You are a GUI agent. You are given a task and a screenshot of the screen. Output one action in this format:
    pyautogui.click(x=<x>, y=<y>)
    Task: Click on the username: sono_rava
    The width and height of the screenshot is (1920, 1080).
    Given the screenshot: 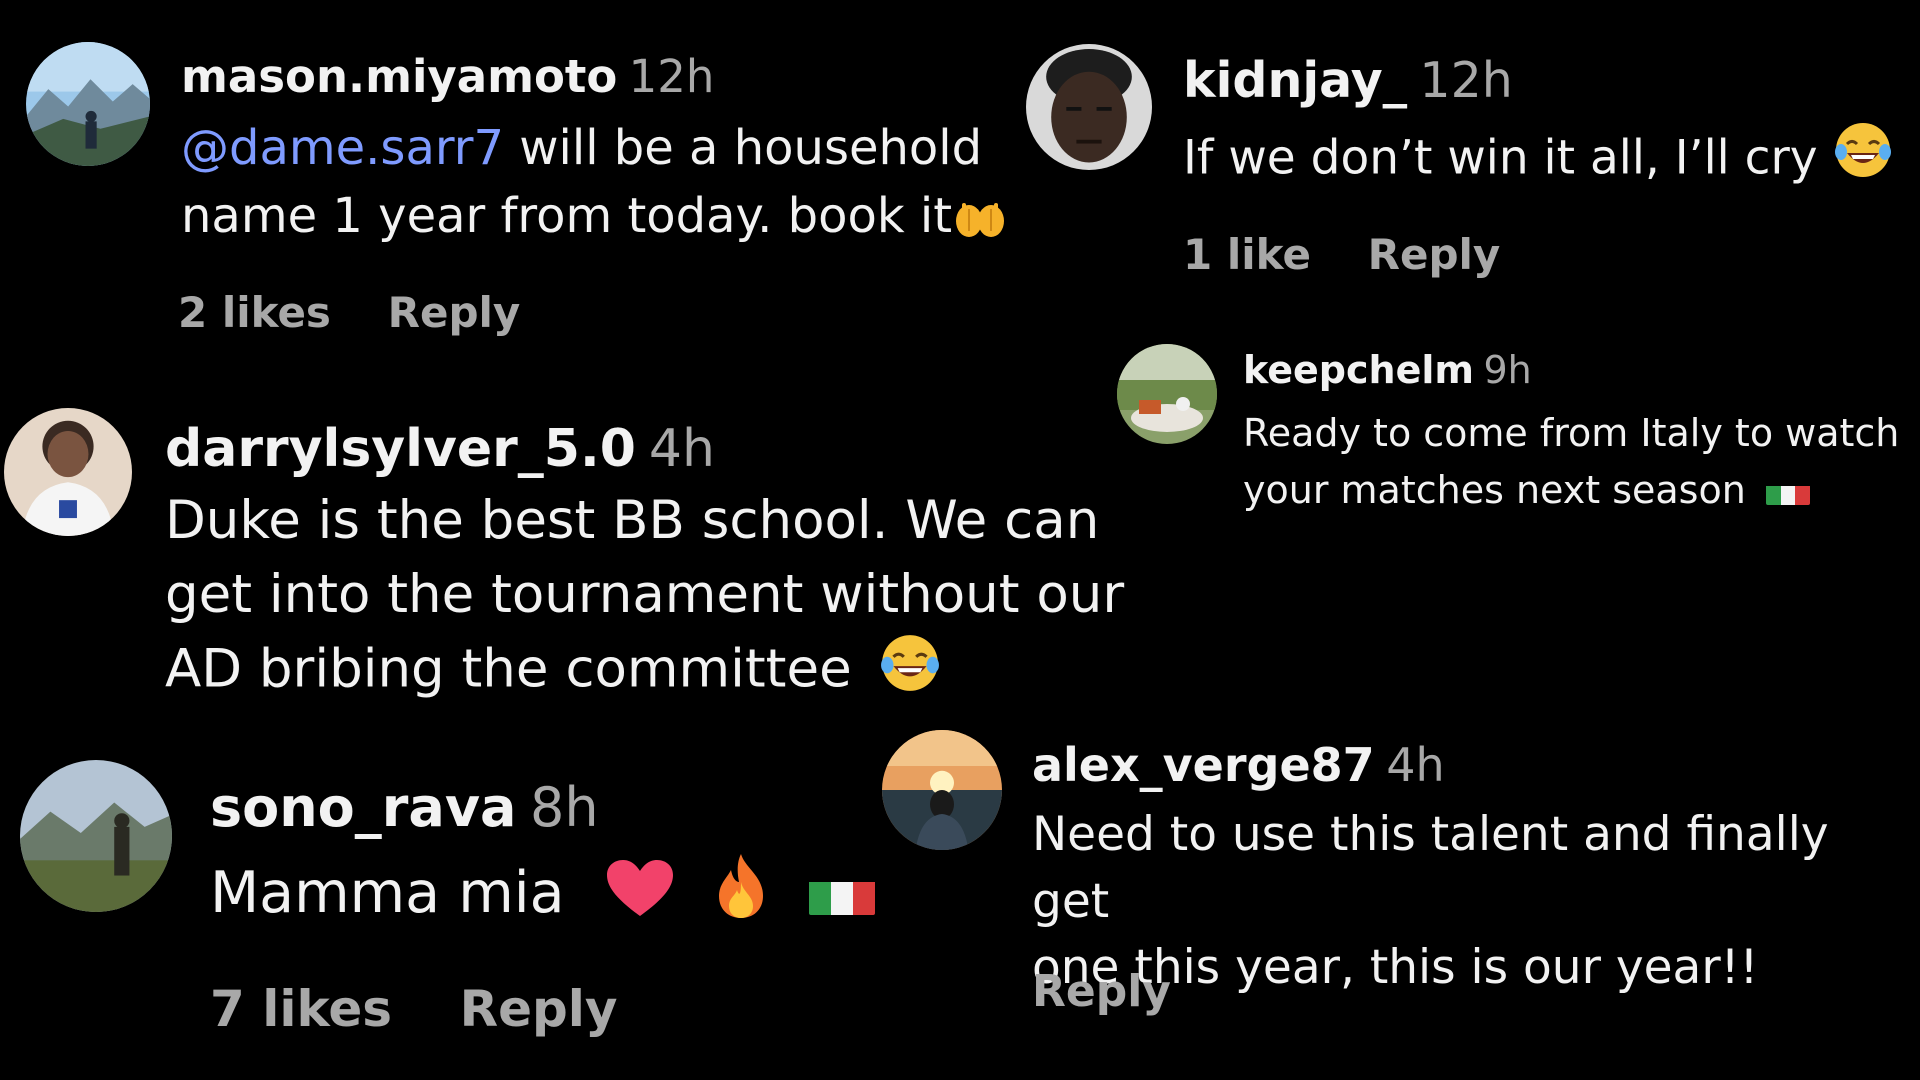 What is the action you would take?
    pyautogui.click(x=363, y=807)
    